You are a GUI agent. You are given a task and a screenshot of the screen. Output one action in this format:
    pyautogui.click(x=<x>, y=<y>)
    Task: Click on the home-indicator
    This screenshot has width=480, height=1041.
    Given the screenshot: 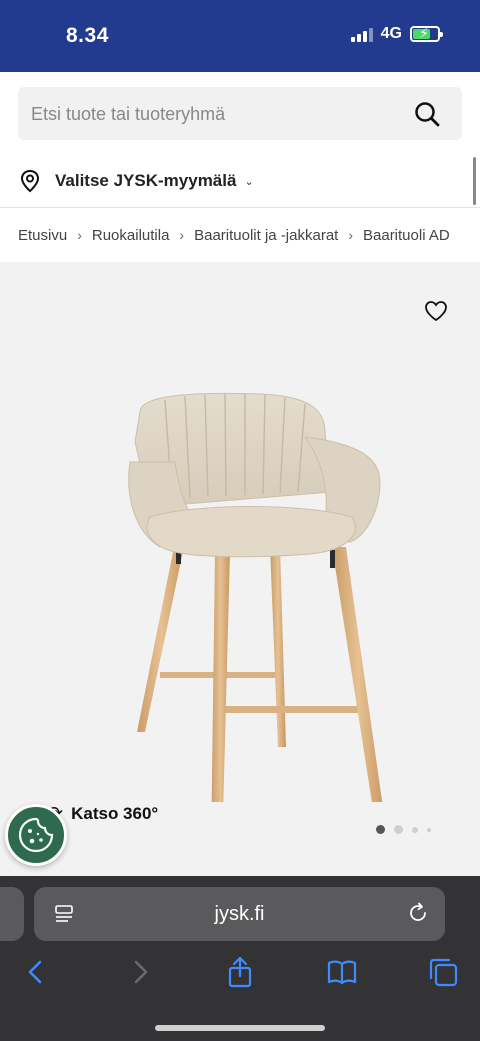 What is the action you would take?
    pyautogui.click(x=240, y=1028)
    